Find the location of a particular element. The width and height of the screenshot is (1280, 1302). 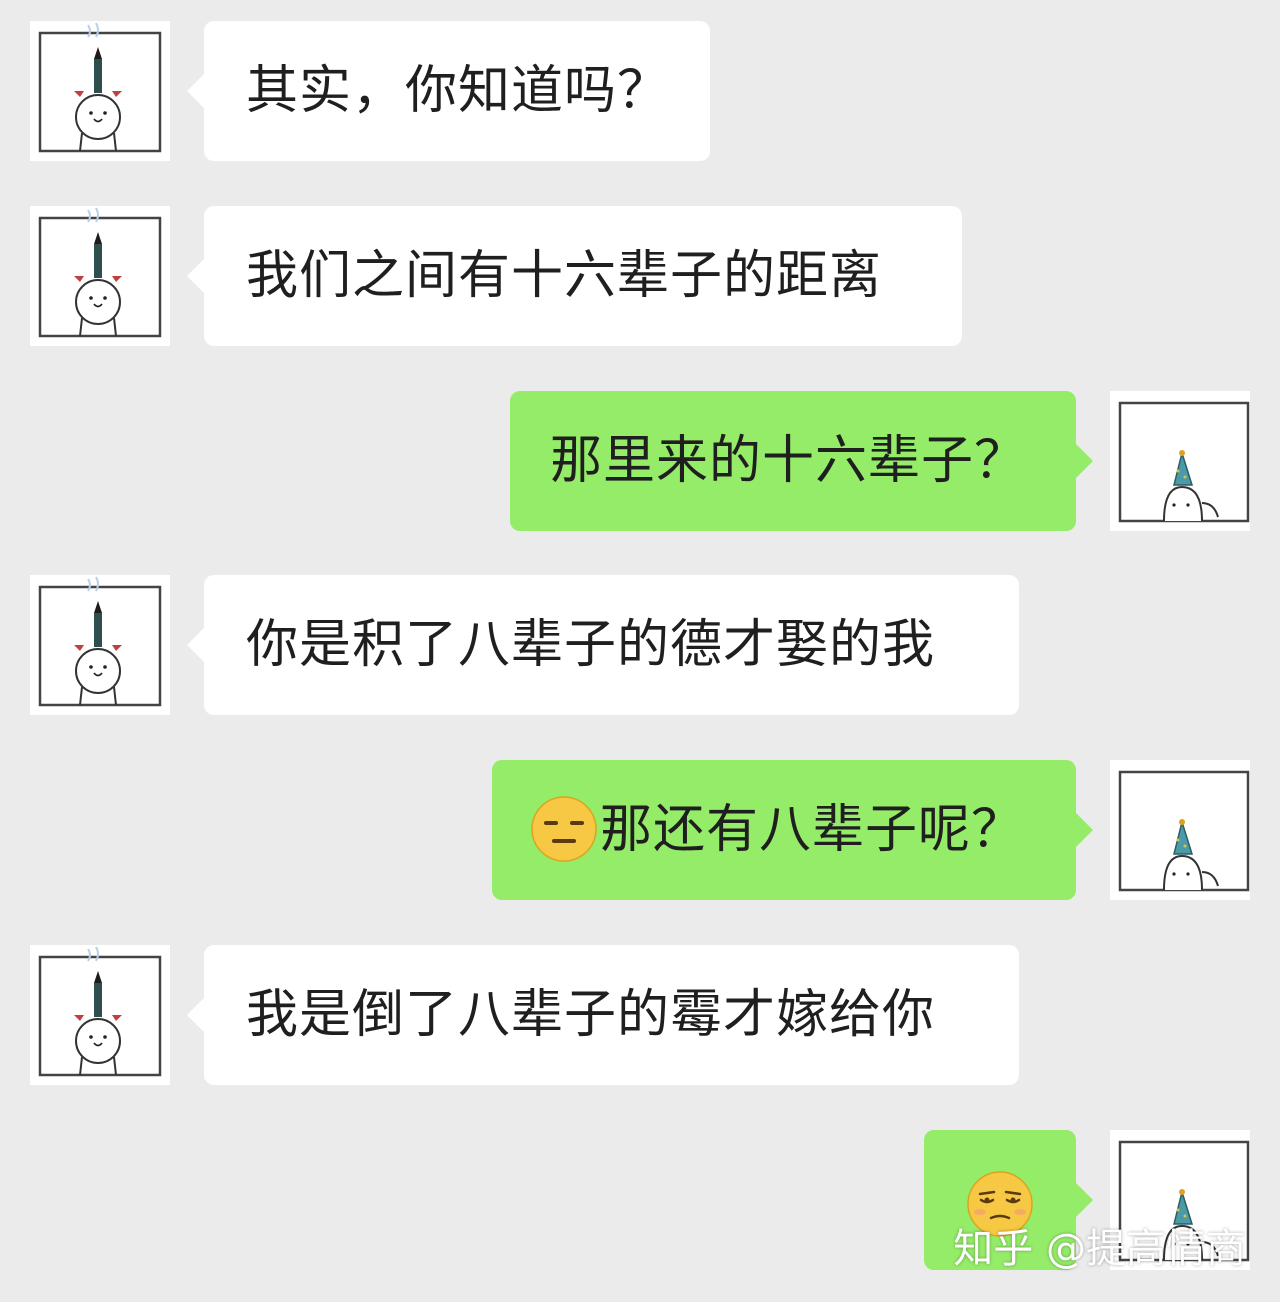

incoming-message-bubble: 其实，你知道吗？ is located at coordinates (448, 91).